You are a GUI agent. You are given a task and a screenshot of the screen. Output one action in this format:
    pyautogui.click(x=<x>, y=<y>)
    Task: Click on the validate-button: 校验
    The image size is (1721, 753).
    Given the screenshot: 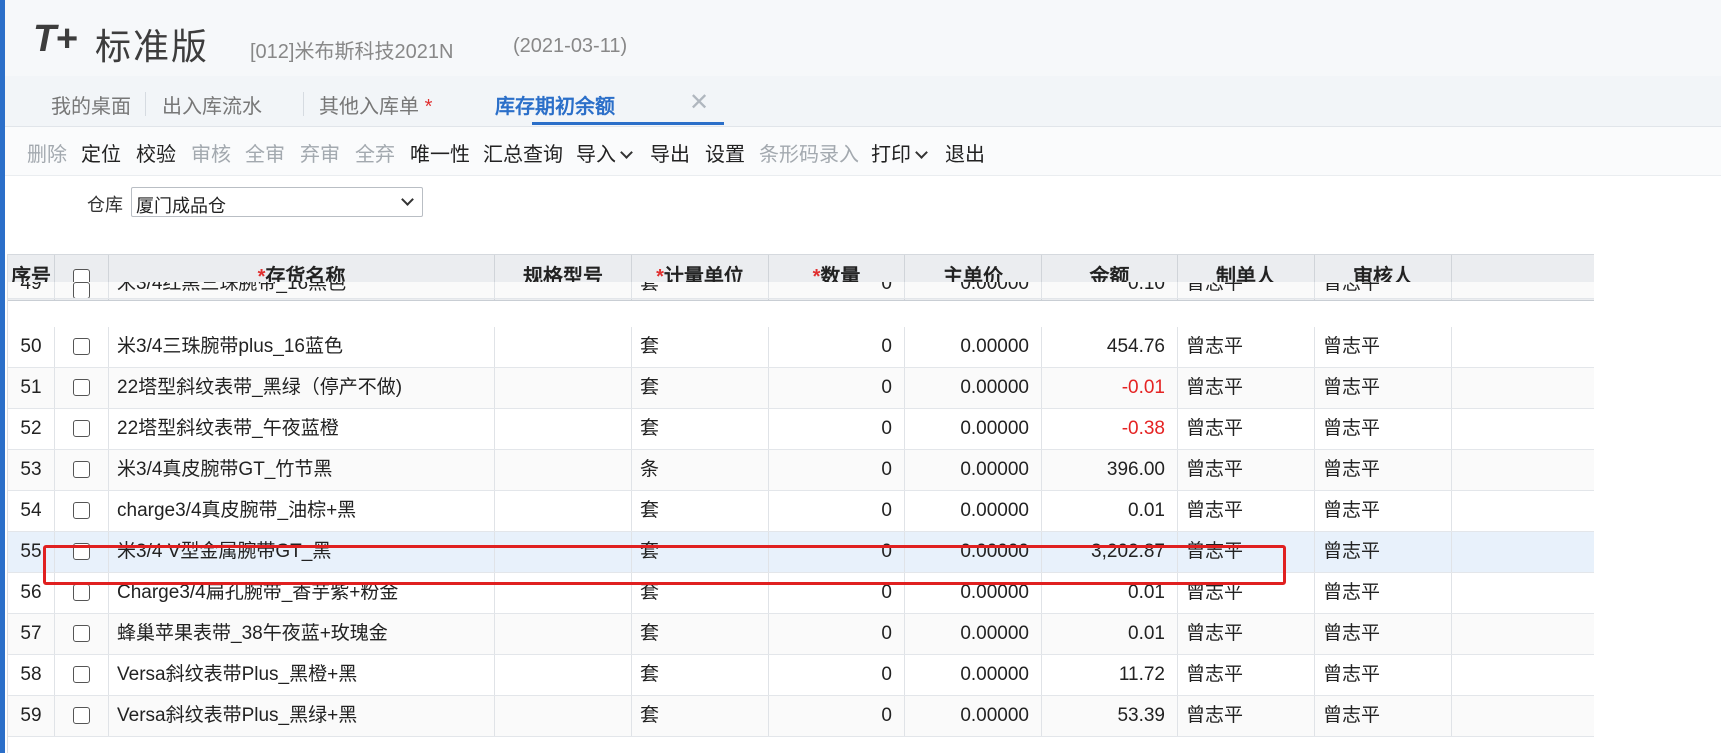 What is the action you would take?
    pyautogui.click(x=156, y=152)
    